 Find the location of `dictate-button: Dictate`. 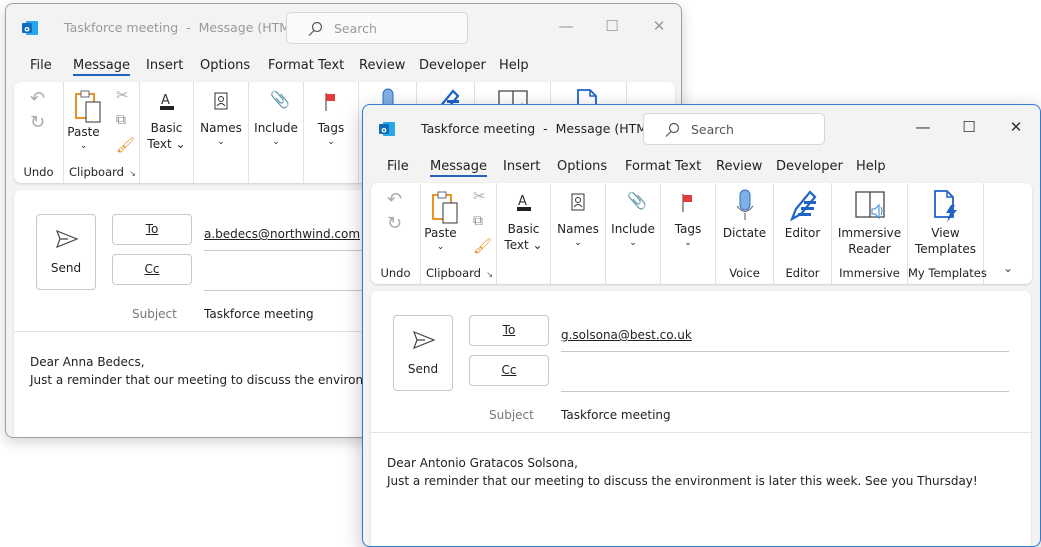

dictate-button: Dictate is located at coordinates (744, 233).